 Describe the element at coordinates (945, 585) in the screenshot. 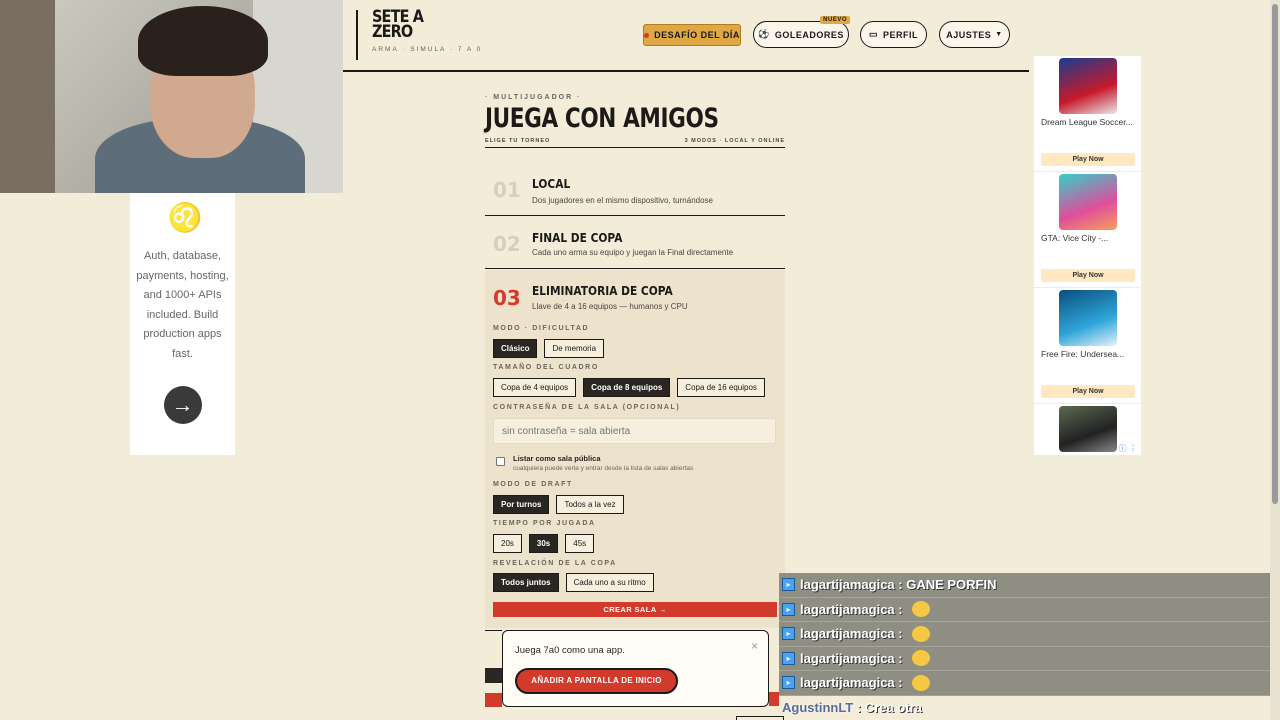

I see `chat-text: : GANE PORFIN` at that location.